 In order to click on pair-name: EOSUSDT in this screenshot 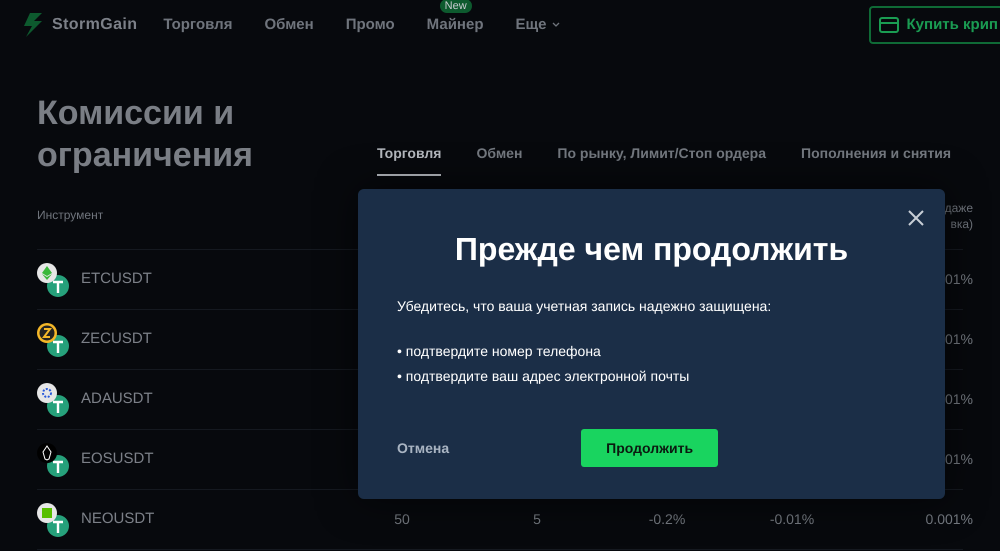, I will do `click(117, 459)`.